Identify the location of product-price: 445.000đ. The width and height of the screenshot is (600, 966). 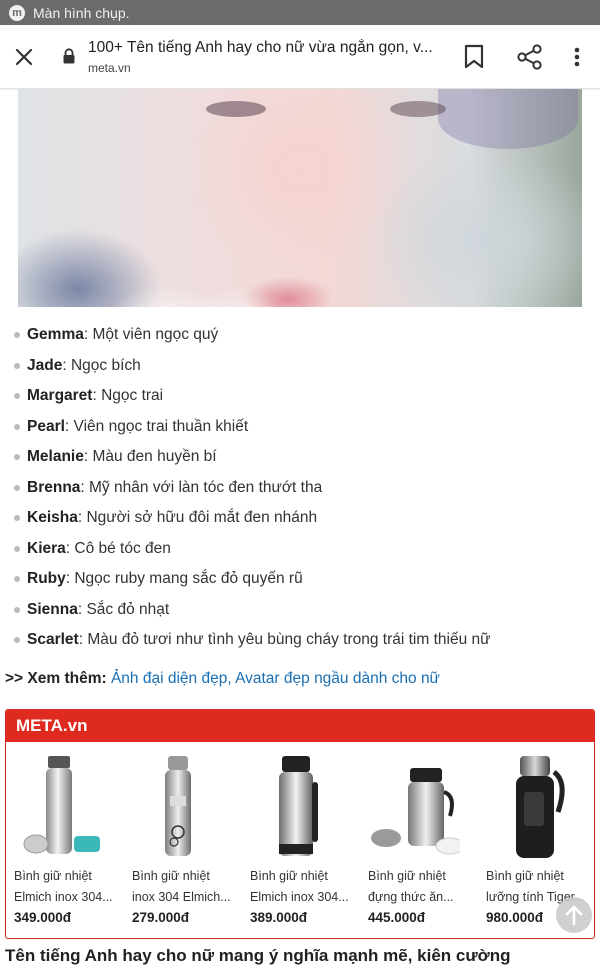
(397, 917).